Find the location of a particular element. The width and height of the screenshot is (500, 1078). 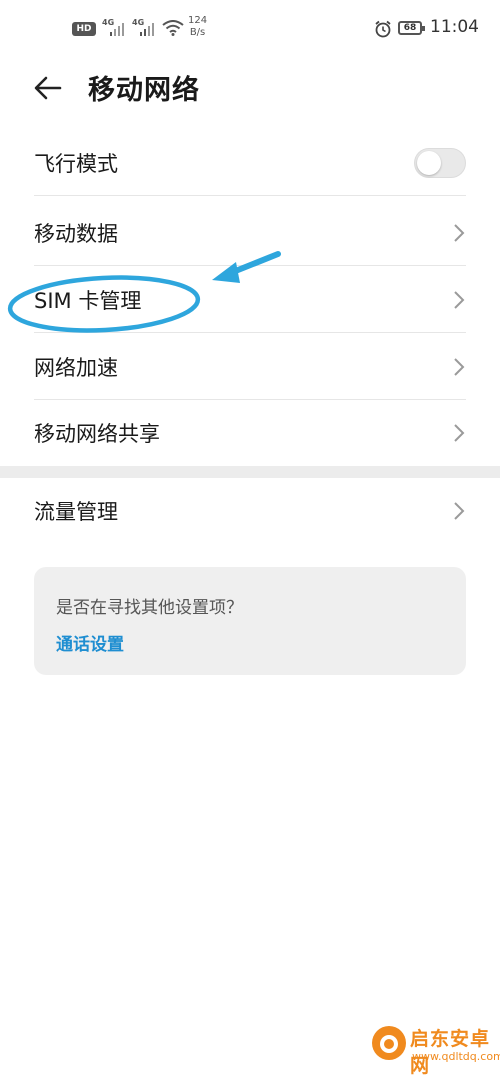

setting-network-acceleration: 网络加速 is located at coordinates (250, 367).